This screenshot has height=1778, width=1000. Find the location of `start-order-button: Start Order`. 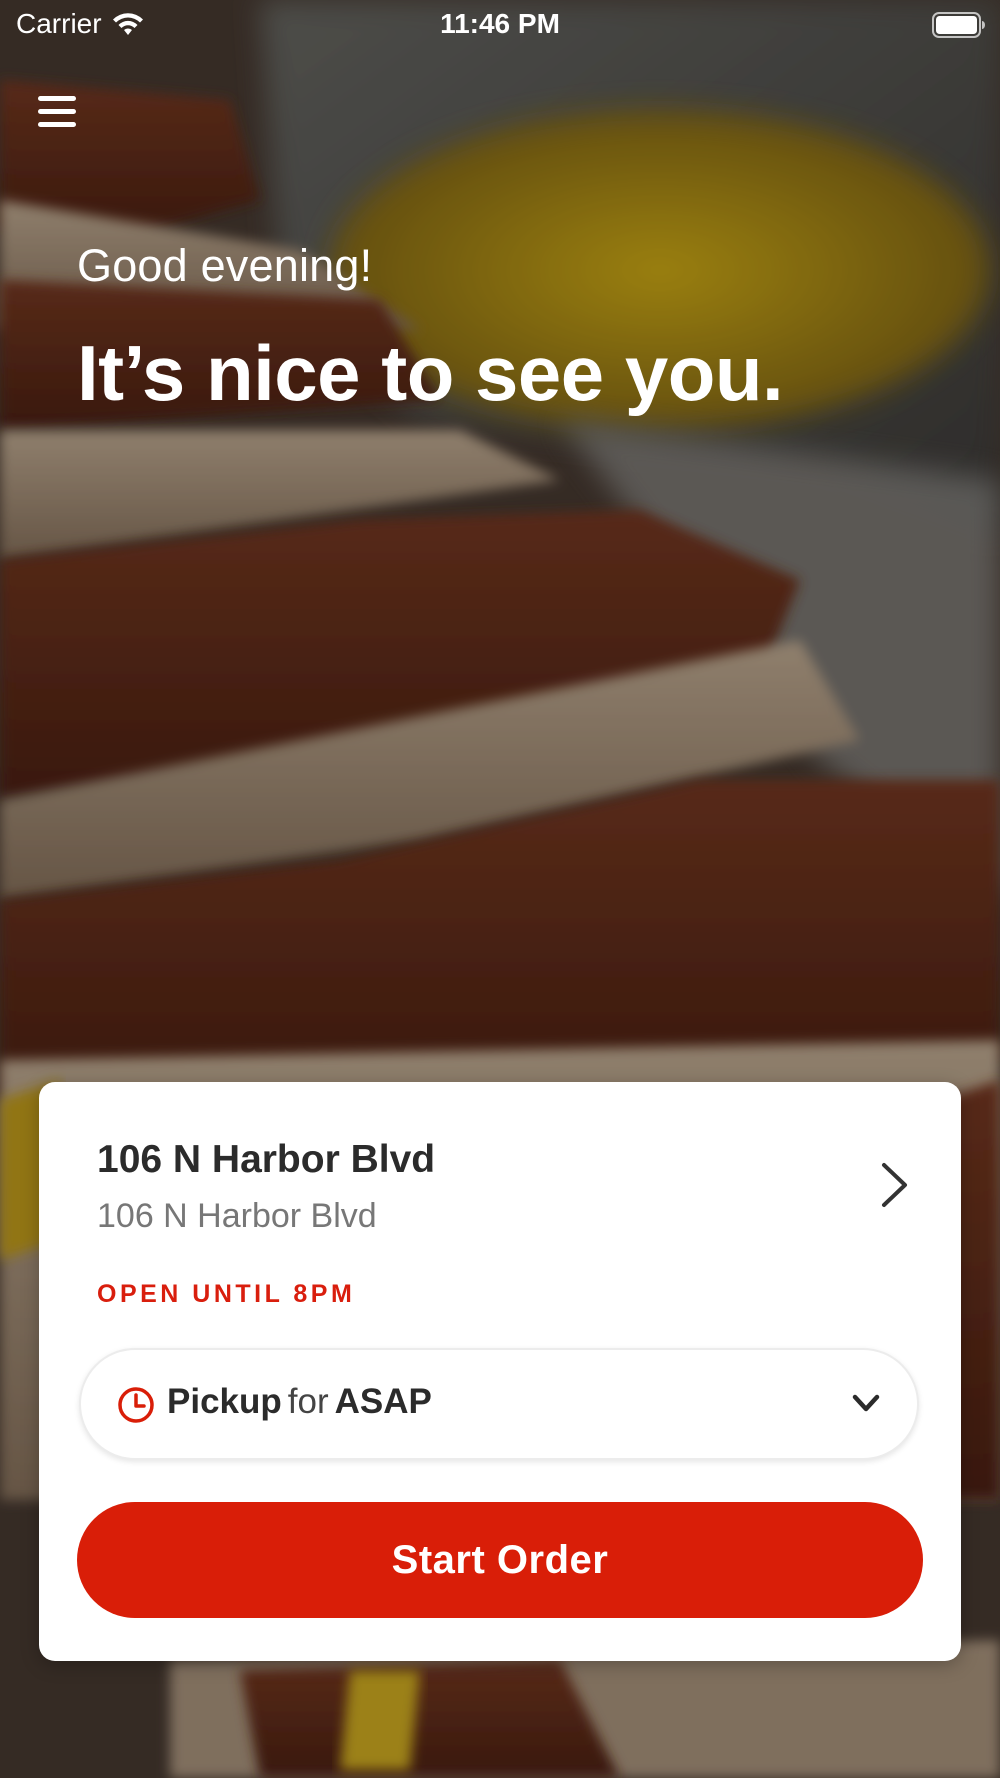

start-order-button: Start Order is located at coordinates (500, 1560).